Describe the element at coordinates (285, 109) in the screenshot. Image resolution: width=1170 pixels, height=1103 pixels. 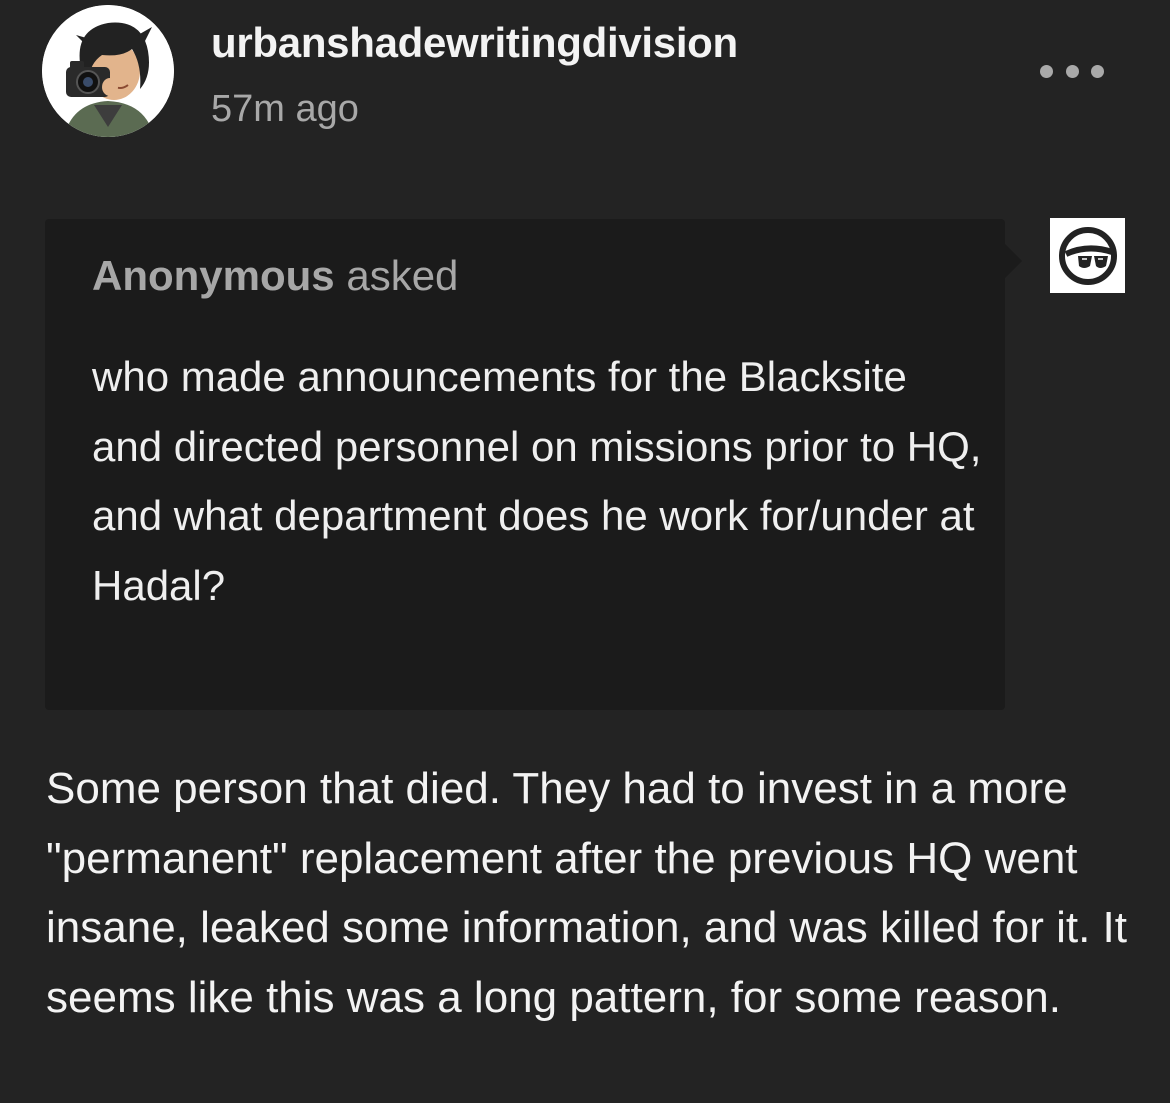
I see `post-timestamp: 57m ago` at that location.